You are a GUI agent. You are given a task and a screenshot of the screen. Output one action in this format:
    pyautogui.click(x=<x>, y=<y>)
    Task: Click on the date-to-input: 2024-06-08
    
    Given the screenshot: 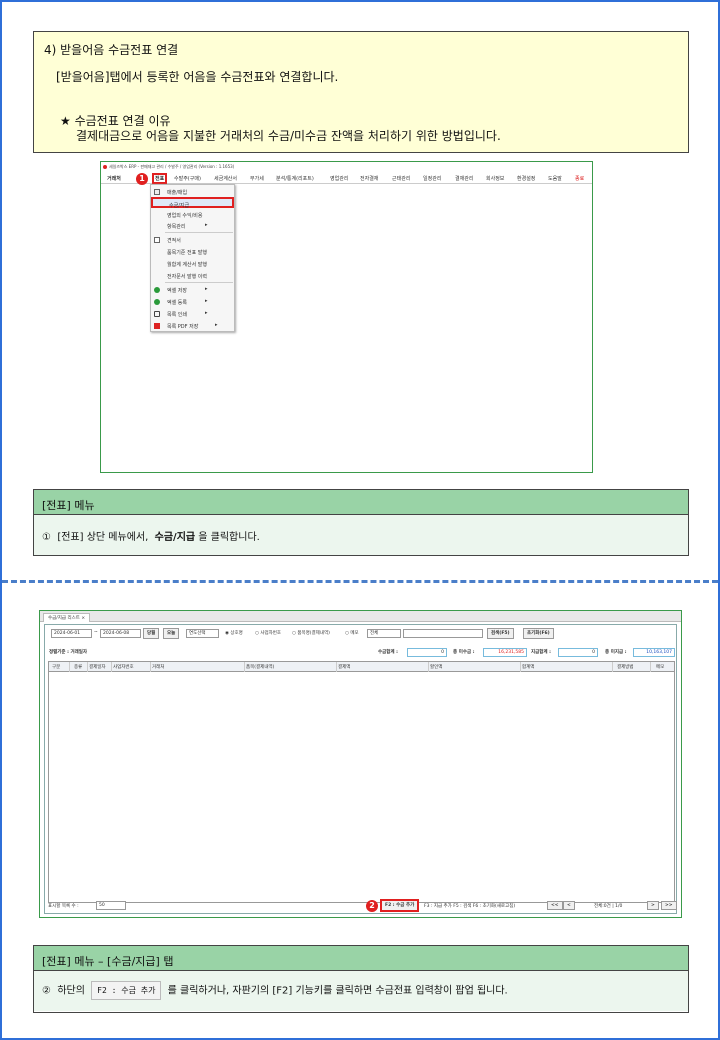 What is the action you would take?
    pyautogui.click(x=120, y=633)
    